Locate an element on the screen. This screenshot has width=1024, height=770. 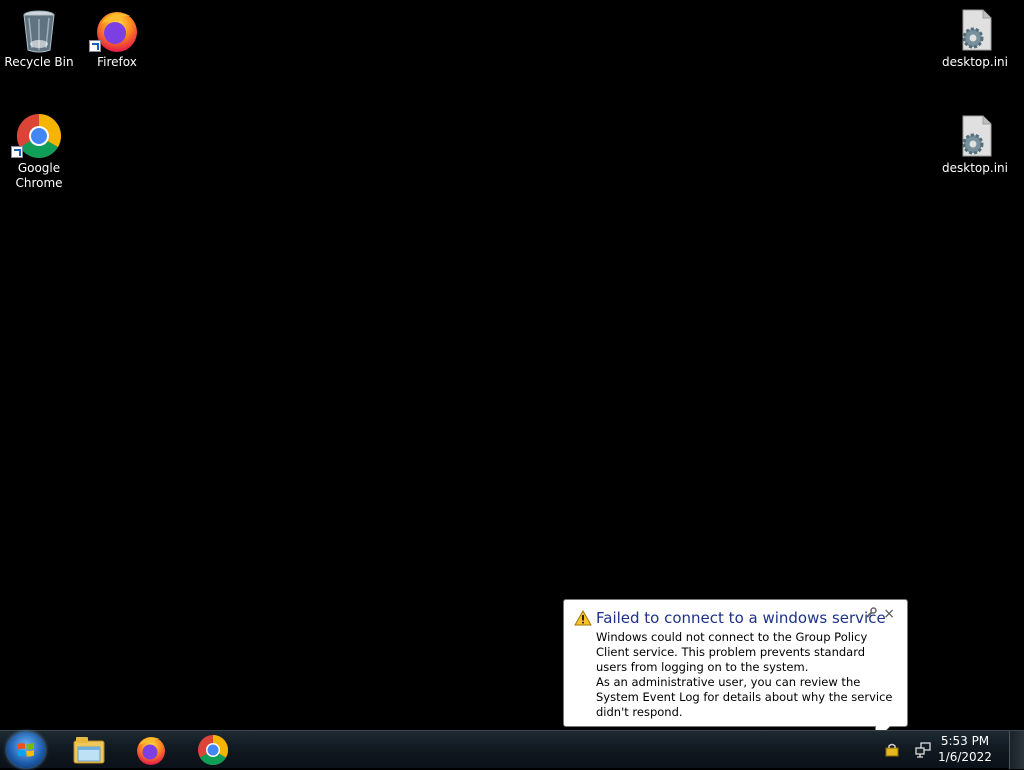
wrench-icon is located at coordinates (871, 613).